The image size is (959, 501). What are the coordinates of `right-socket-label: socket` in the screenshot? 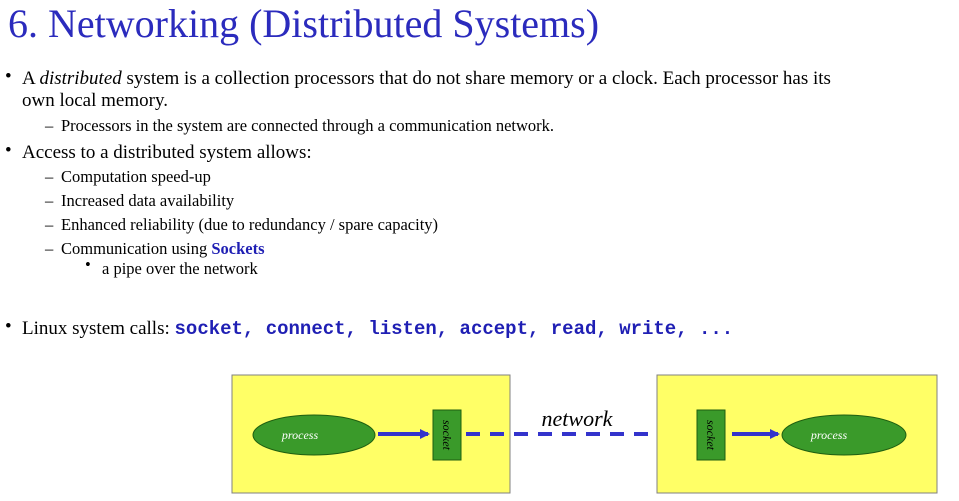 It's located at (711, 435).